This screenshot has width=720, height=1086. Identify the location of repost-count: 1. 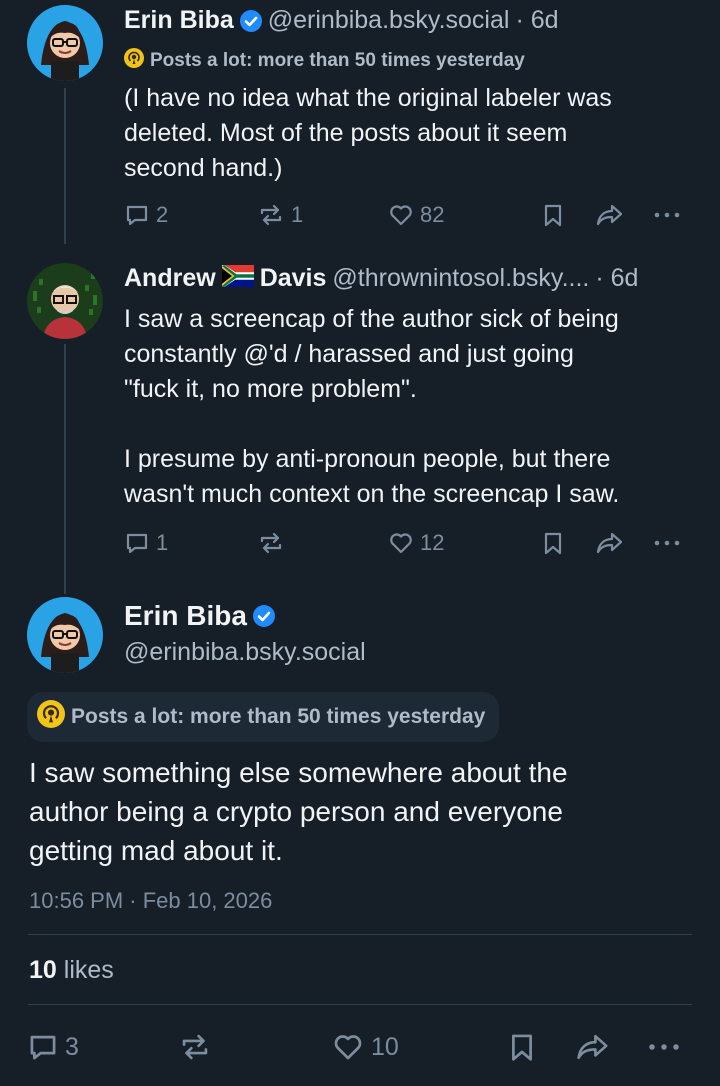
(297, 214).